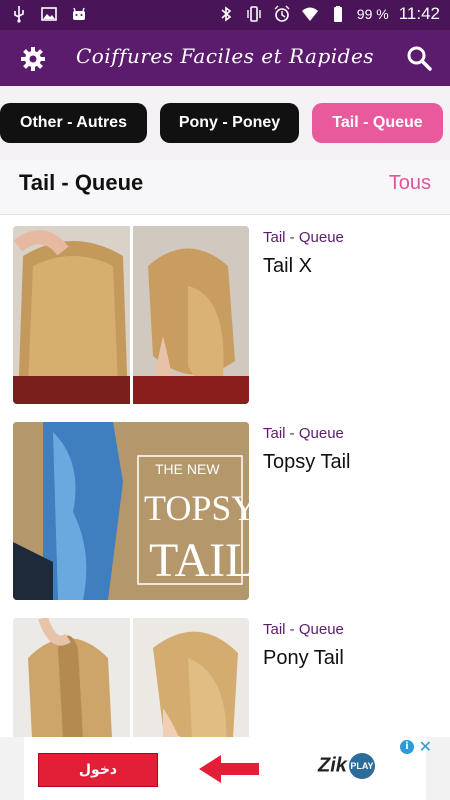 This screenshot has height=800, width=450. Describe the element at coordinates (199, 560) in the screenshot. I see `svg-text: TAIL` at that location.